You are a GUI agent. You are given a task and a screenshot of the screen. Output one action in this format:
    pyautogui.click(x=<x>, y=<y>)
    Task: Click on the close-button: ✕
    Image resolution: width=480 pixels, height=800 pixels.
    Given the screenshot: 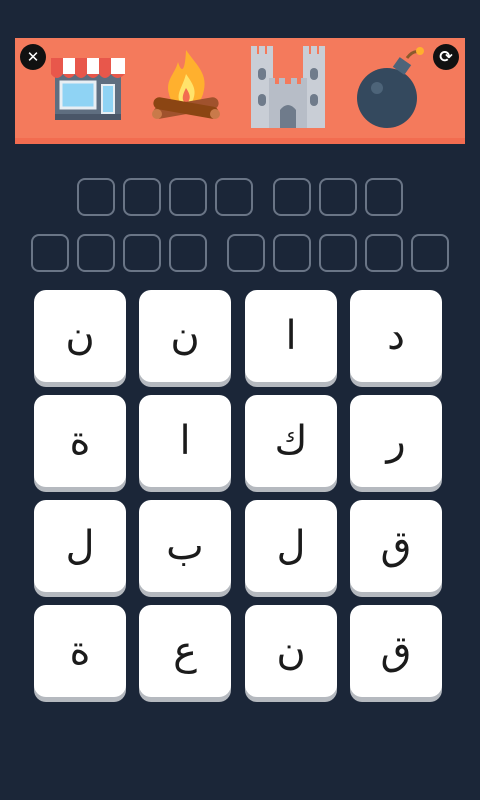 What is the action you would take?
    pyautogui.click(x=33, y=57)
    